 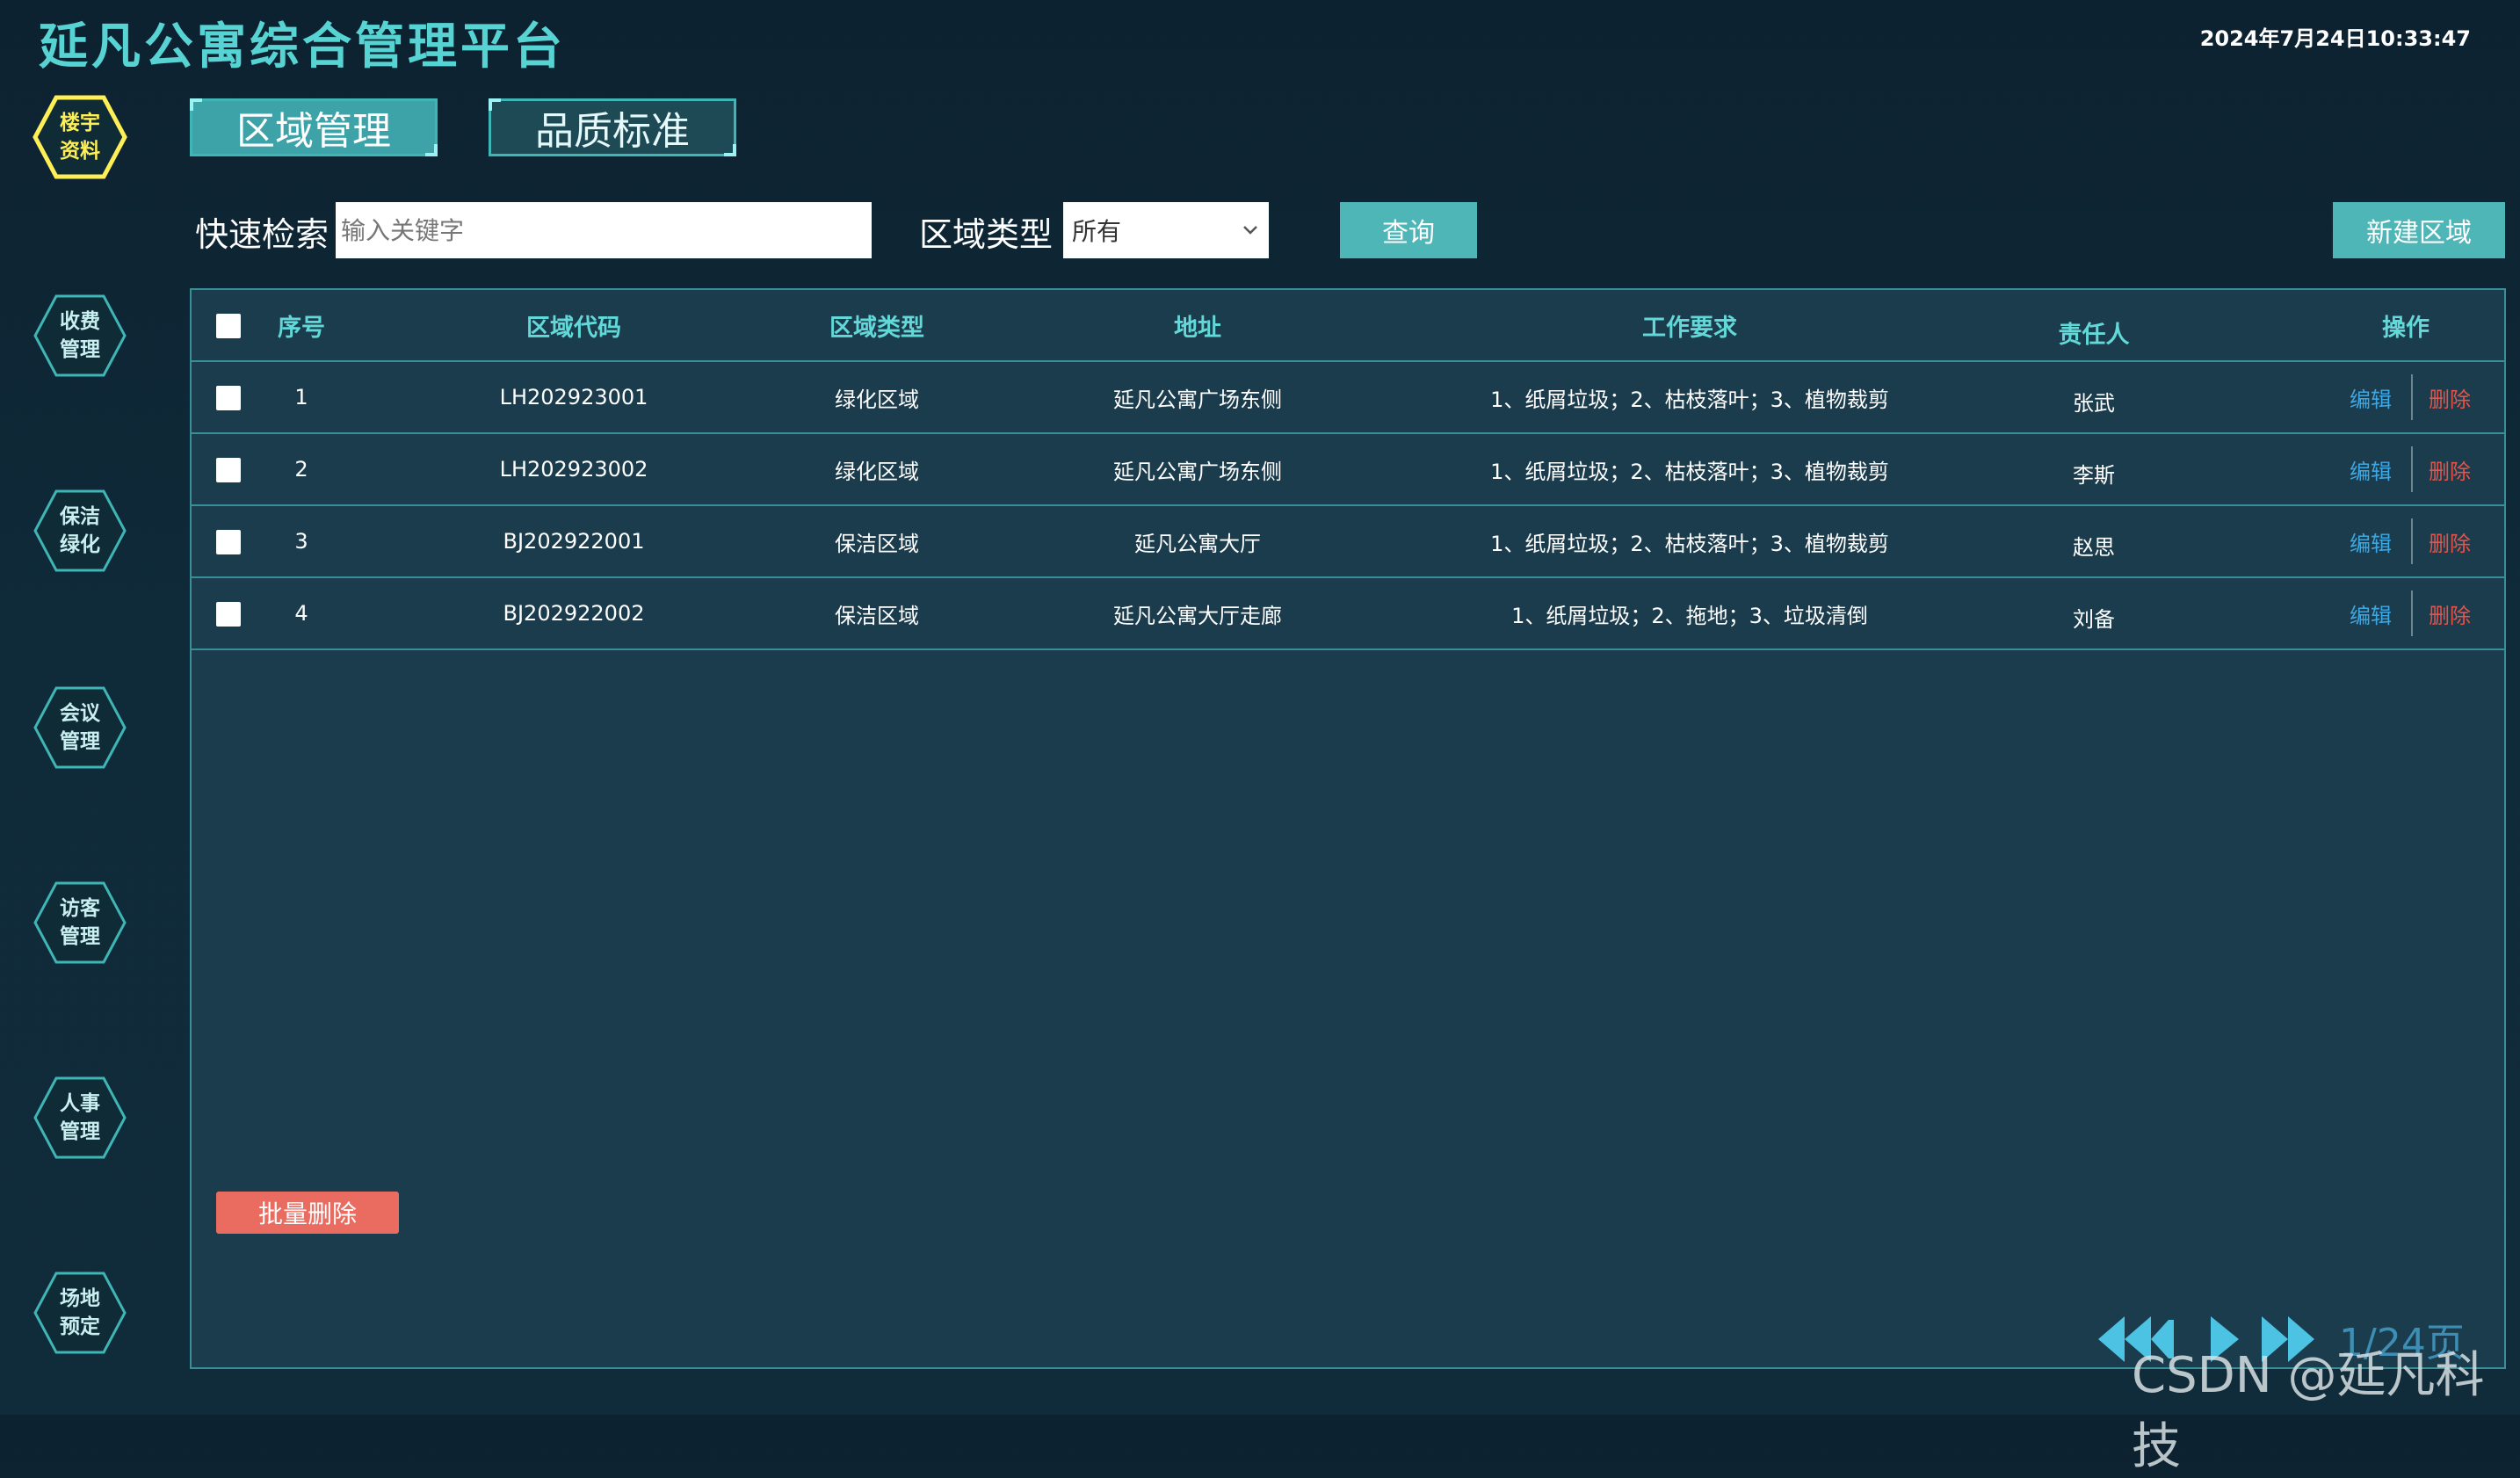 I want to click on header-type: 区域类型, so click(x=876, y=328).